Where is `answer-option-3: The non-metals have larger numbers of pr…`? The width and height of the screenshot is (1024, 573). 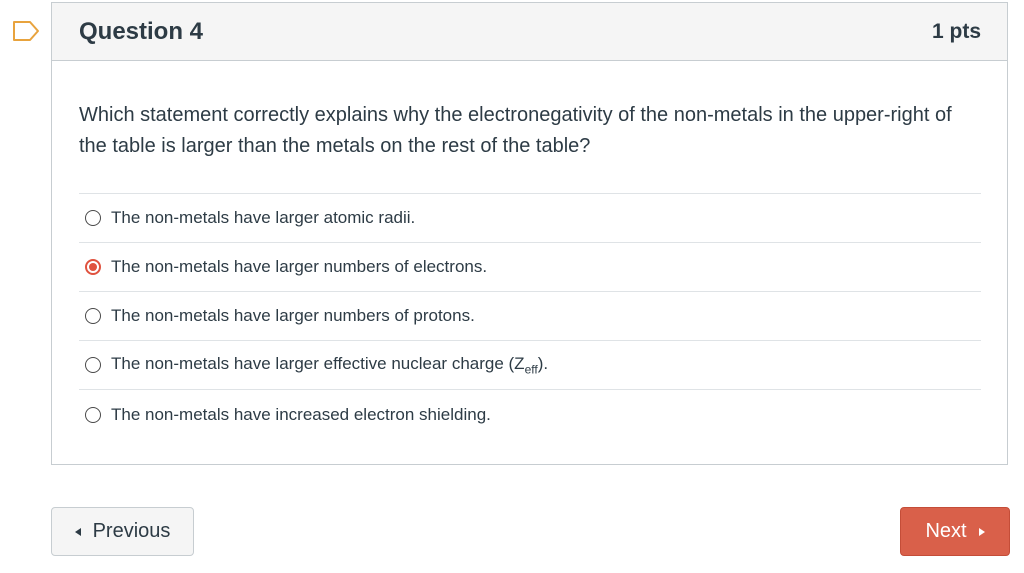 answer-option-3: The non-metals have larger numbers of pr… is located at coordinates (530, 316).